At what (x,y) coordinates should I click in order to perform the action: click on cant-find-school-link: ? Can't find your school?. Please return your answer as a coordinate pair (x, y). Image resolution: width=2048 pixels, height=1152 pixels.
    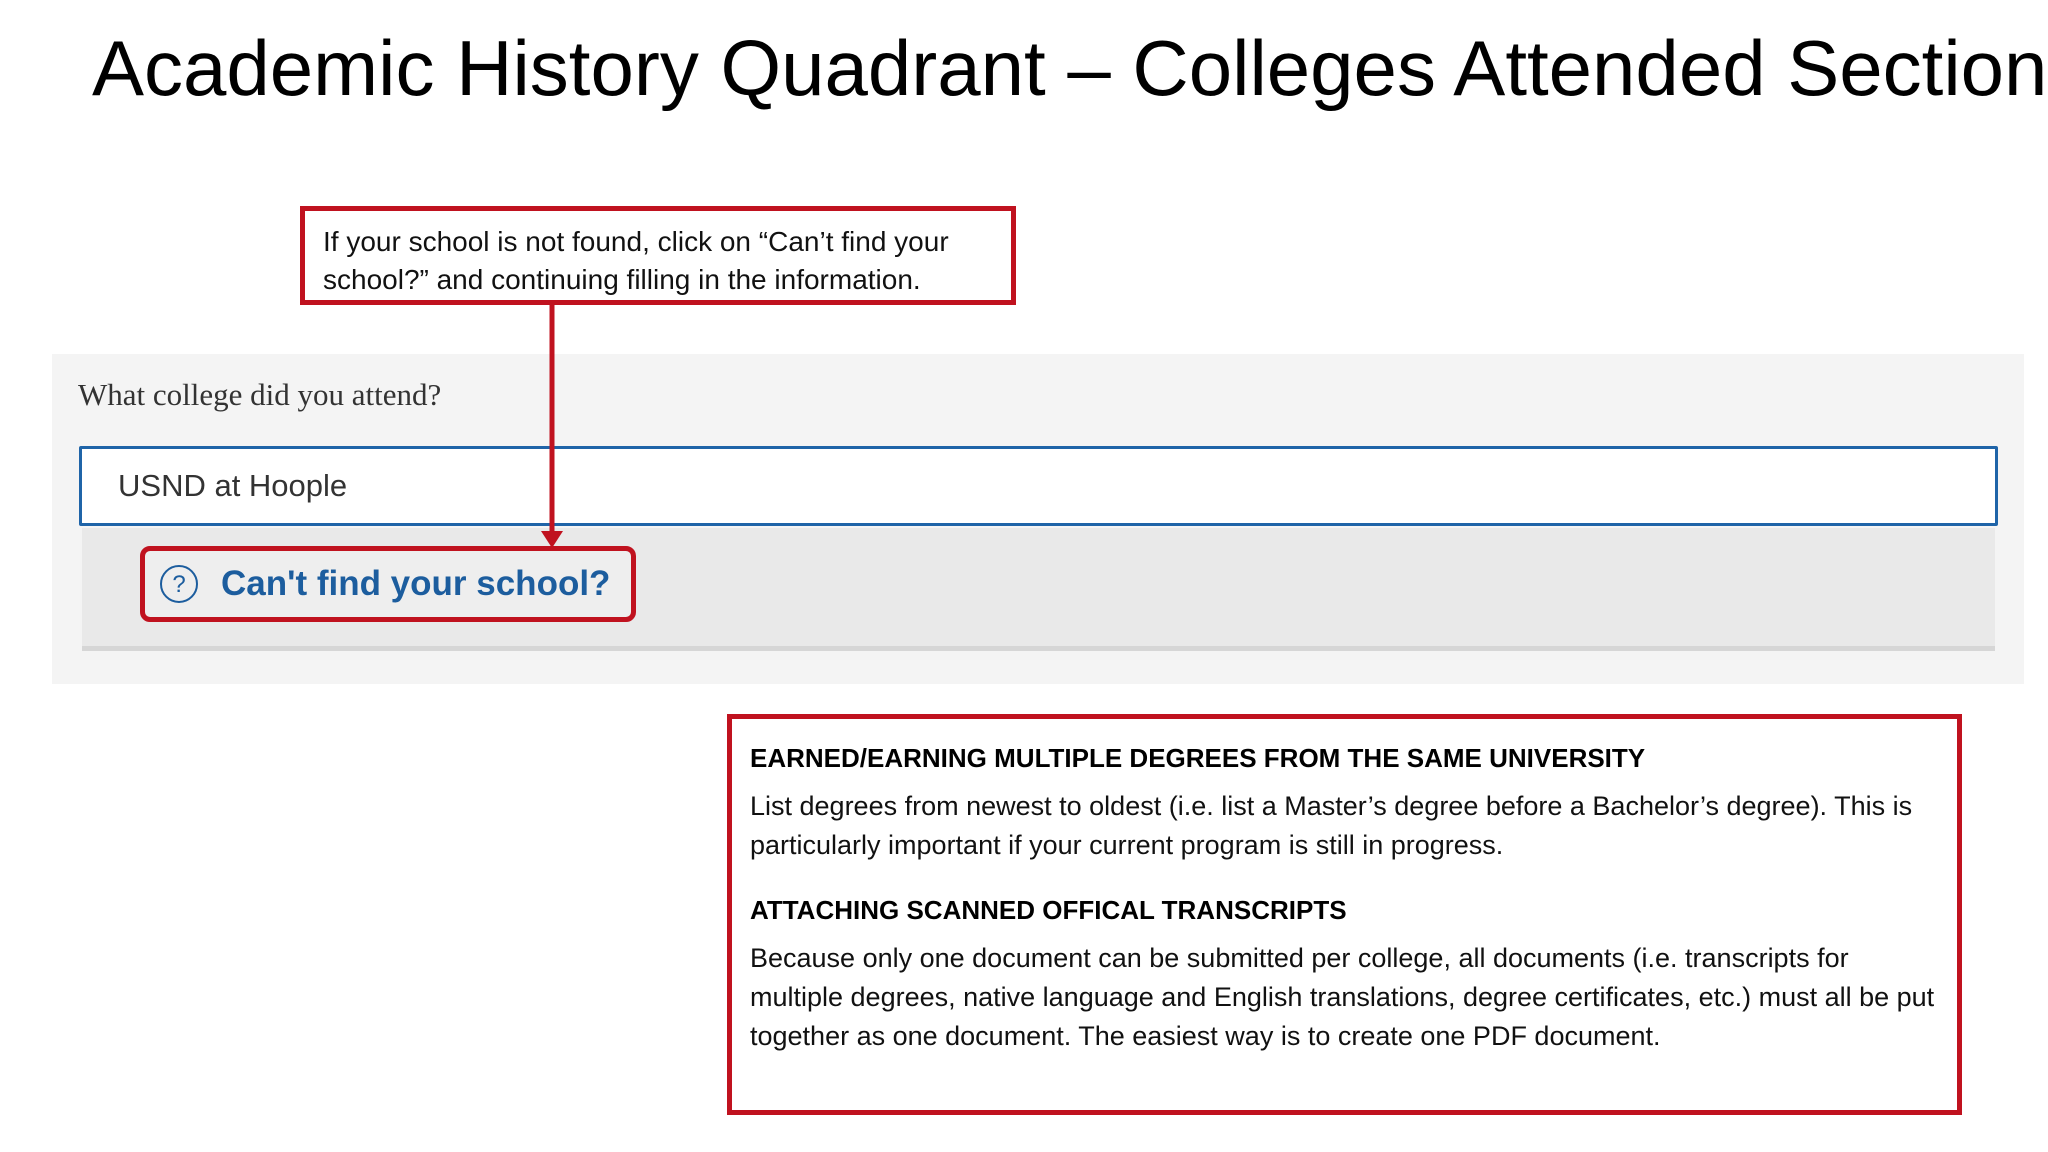
    Looking at the image, I should click on (388, 584).